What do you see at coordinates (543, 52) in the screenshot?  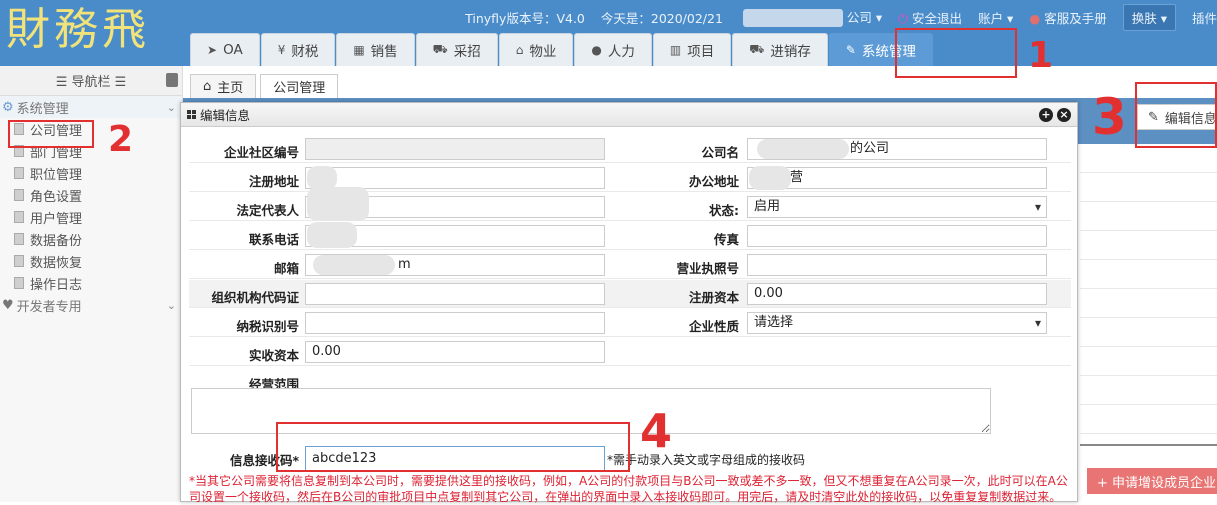 I see `tab-label: 物业` at bounding box center [543, 52].